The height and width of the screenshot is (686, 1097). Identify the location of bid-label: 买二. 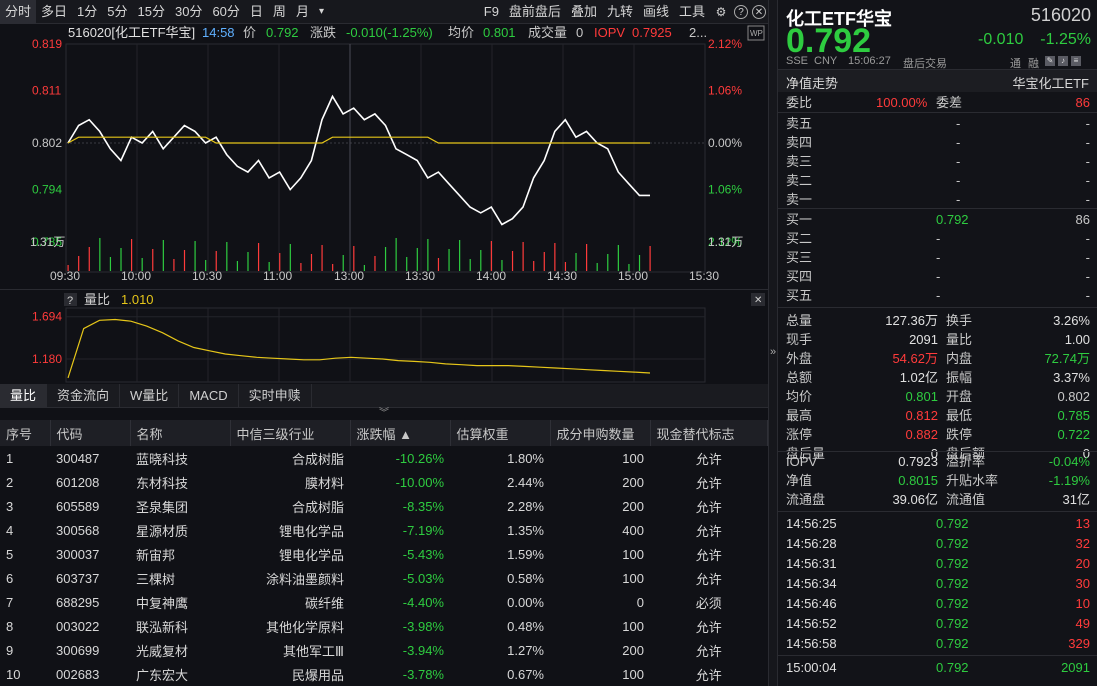
(799, 238).